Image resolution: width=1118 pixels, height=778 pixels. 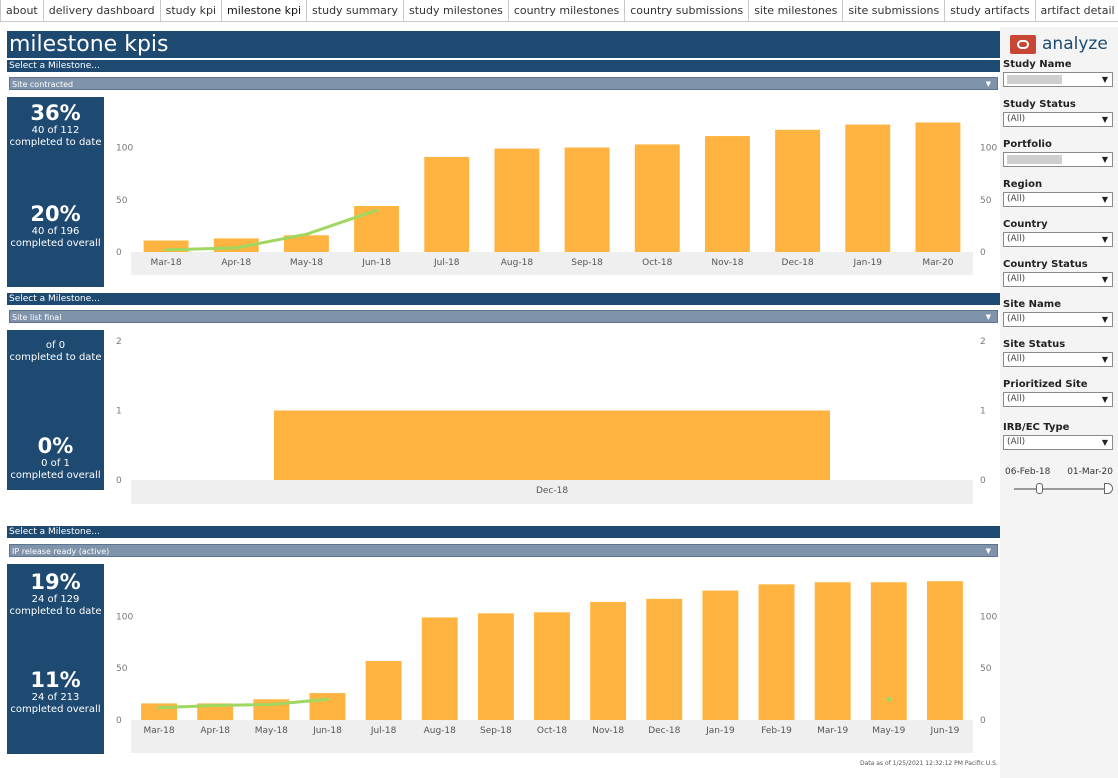 What do you see at coordinates (456, 10) in the screenshot?
I see `tab-study-milestones: study milestones` at bounding box center [456, 10].